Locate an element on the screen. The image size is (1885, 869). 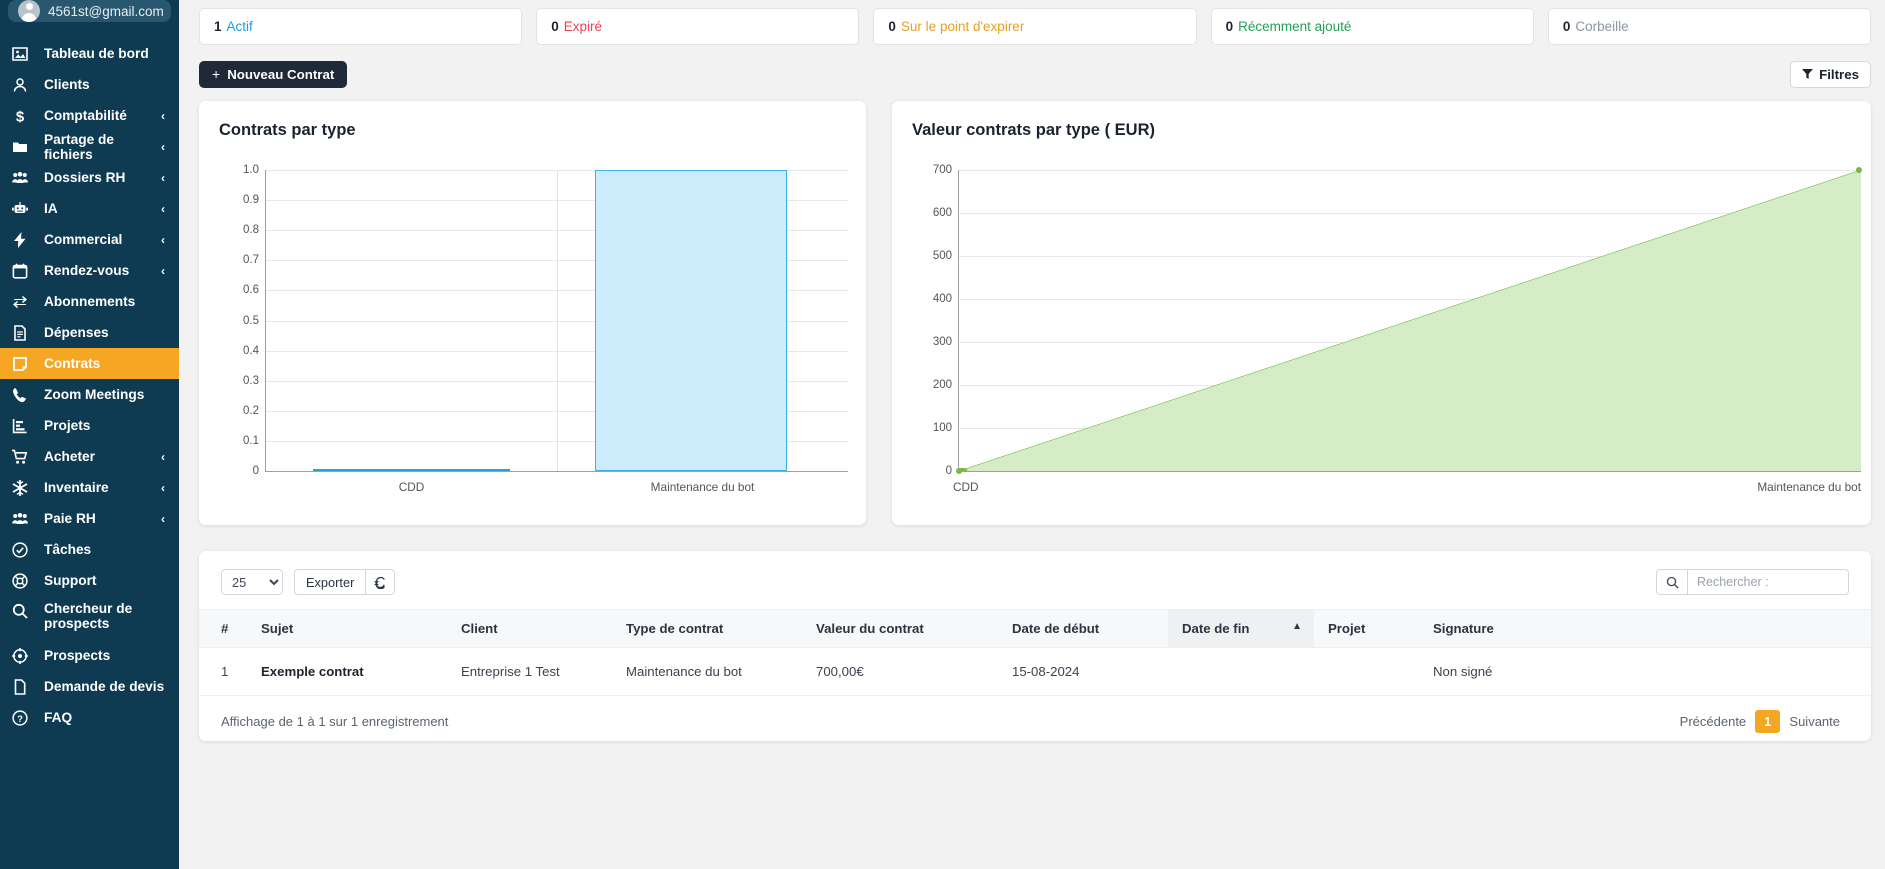
new-contract-button: + Nouveau Contrat is located at coordinates (273, 74).